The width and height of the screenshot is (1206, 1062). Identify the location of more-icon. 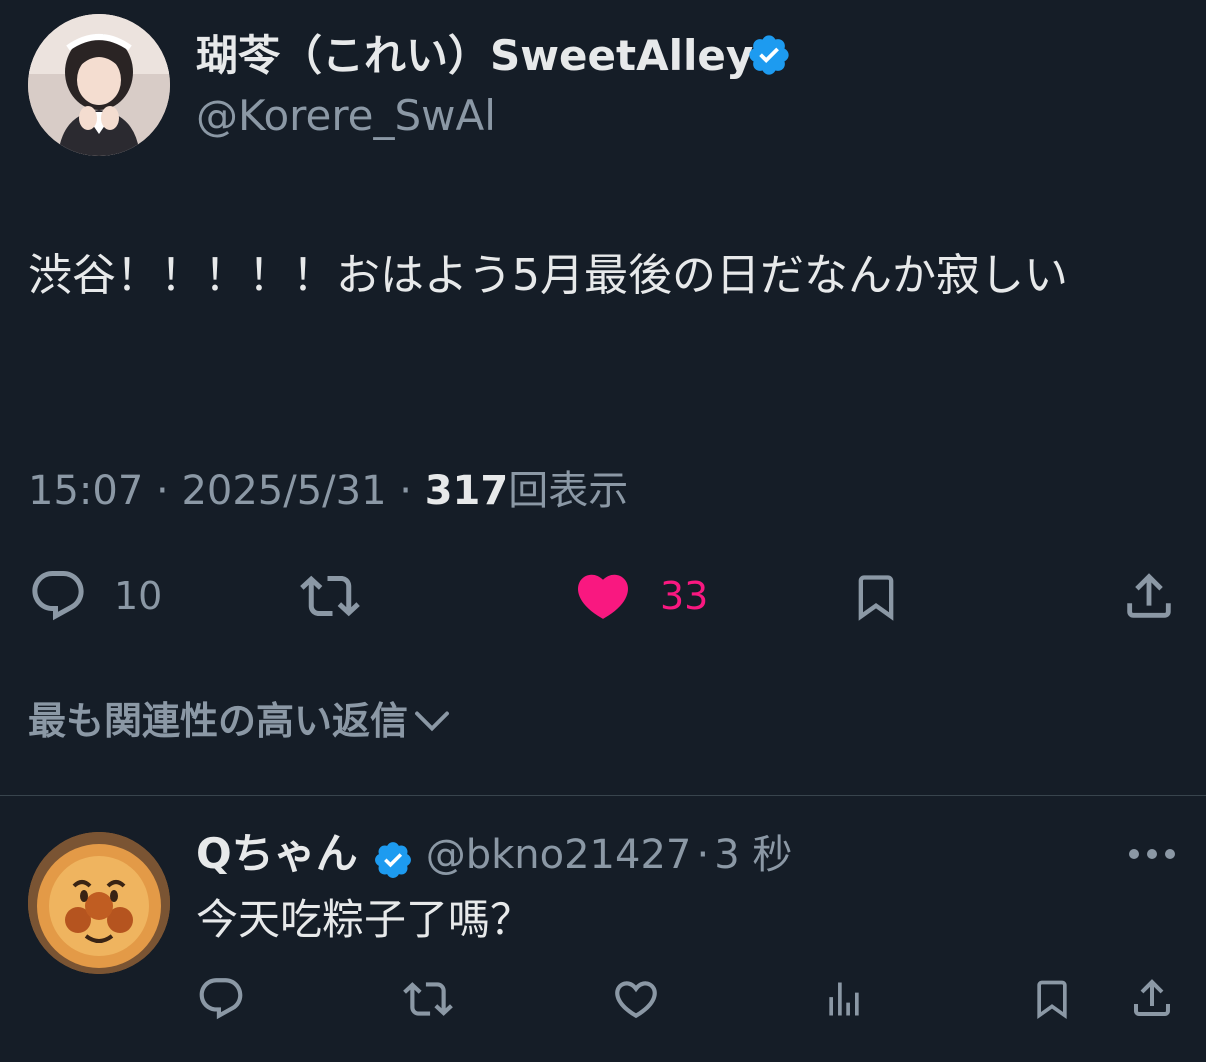
(1152, 854).